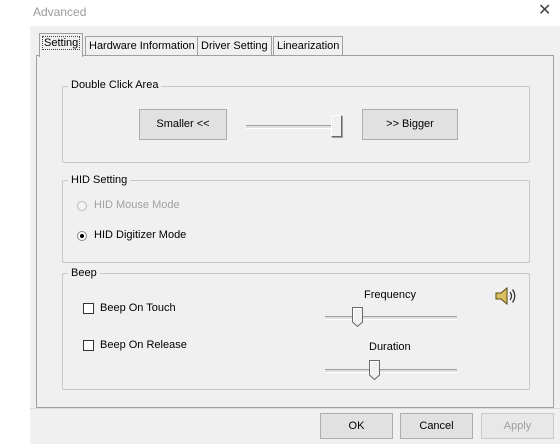 This screenshot has width=560, height=444. Describe the element at coordinates (138, 308) in the screenshot. I see `beep-on-touch-label: Beep On Touch` at that location.